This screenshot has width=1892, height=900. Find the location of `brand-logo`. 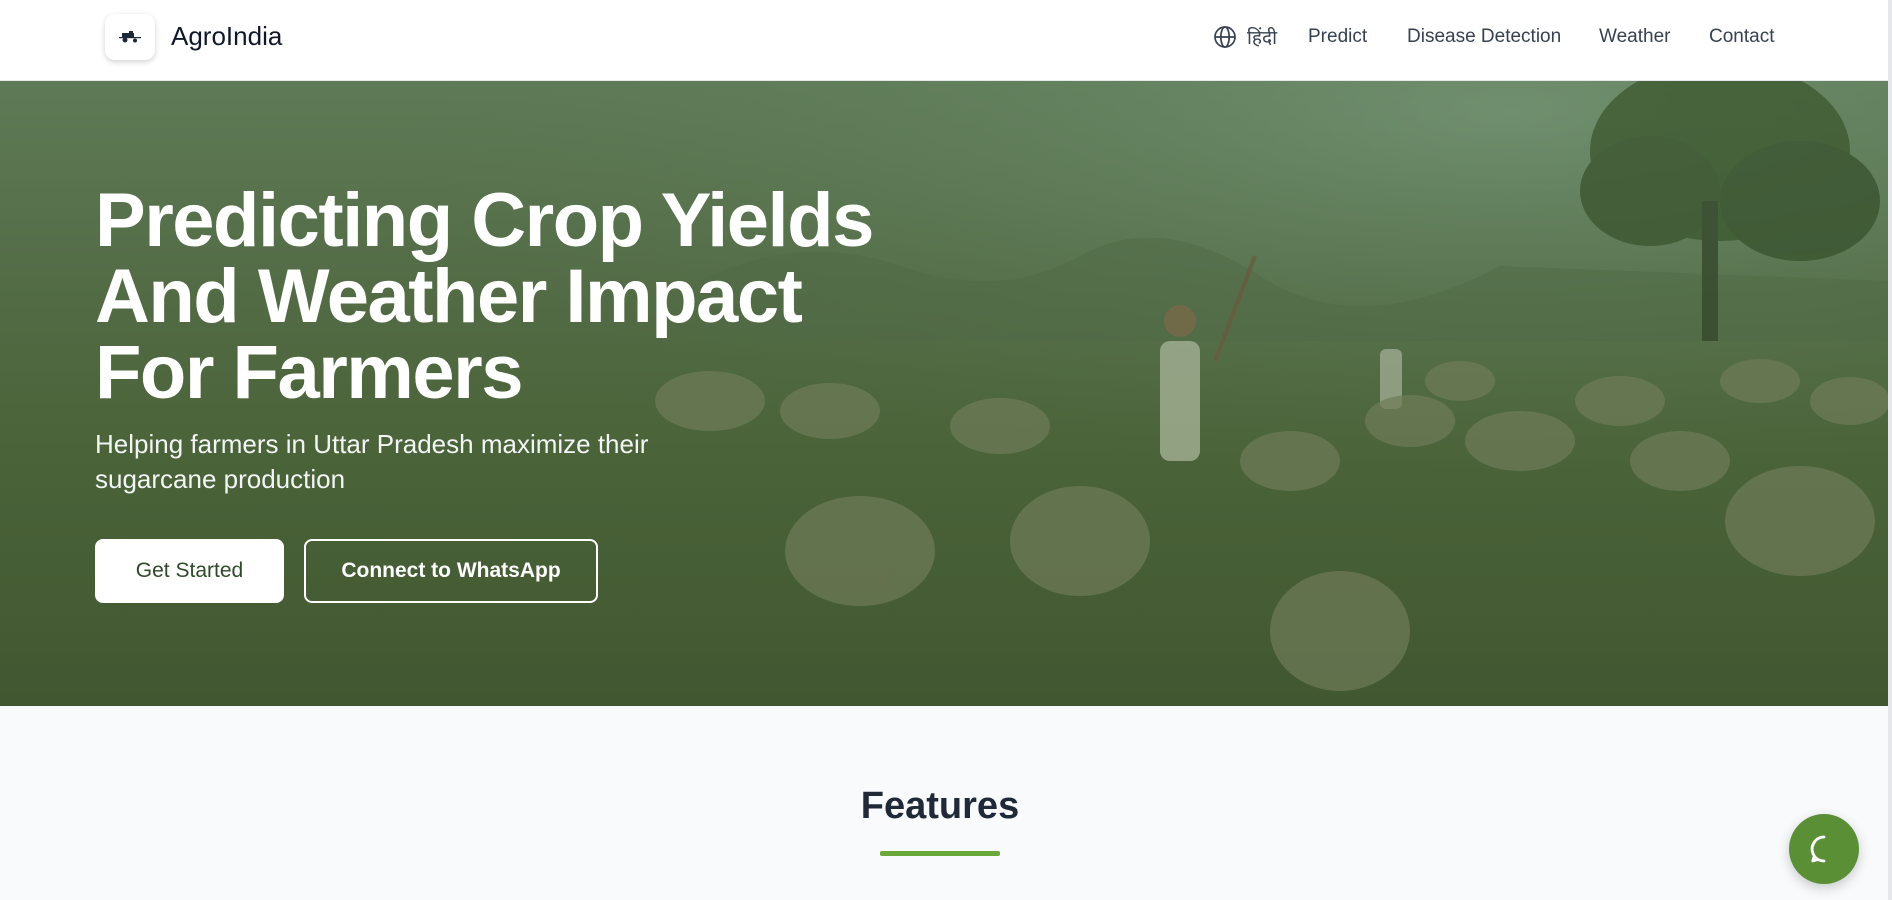

brand-logo is located at coordinates (130, 37).